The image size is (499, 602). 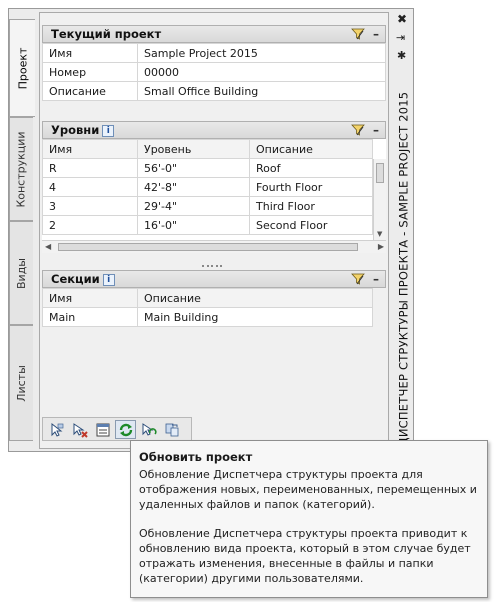 I want to click on repath-icon, so click(x=149, y=429).